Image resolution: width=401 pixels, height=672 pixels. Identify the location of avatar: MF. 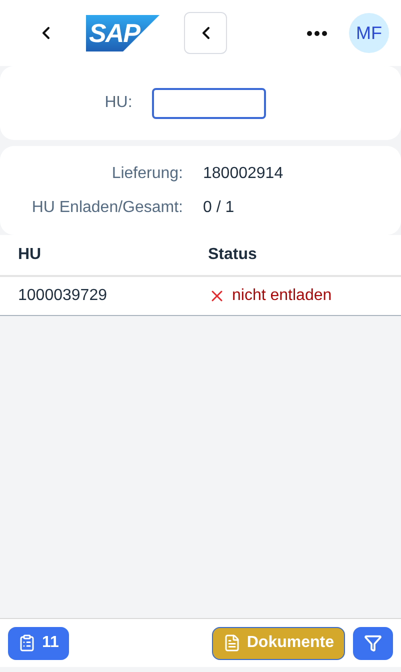
(369, 33).